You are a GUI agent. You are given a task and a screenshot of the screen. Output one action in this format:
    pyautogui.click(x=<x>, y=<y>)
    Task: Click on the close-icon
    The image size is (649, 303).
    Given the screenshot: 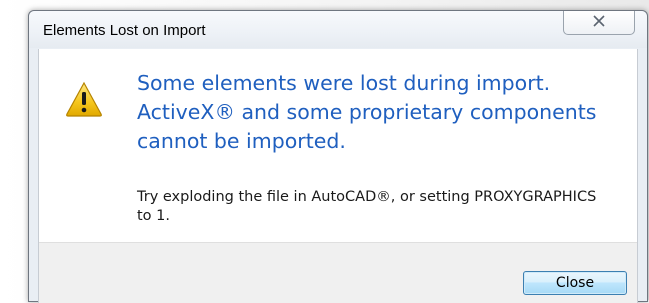 What is the action you would take?
    pyautogui.click(x=599, y=23)
    